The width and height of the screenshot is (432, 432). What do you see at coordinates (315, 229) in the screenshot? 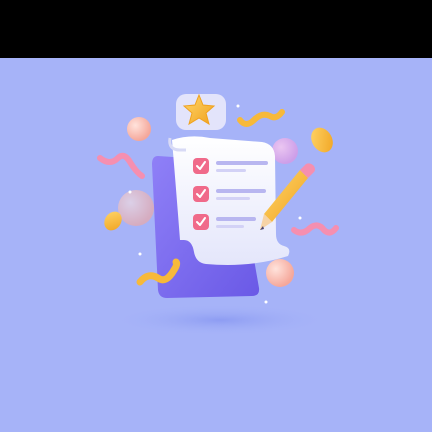
I see `squiggle-pink-right` at bounding box center [315, 229].